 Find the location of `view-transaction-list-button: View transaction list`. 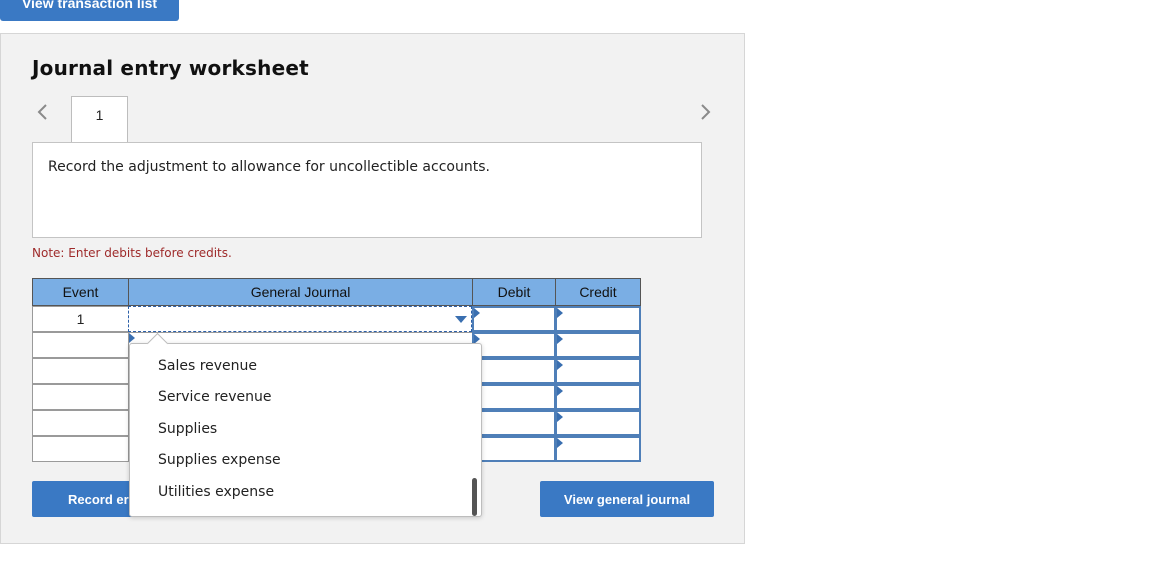

view-transaction-list-button: View transaction list is located at coordinates (89, 10).